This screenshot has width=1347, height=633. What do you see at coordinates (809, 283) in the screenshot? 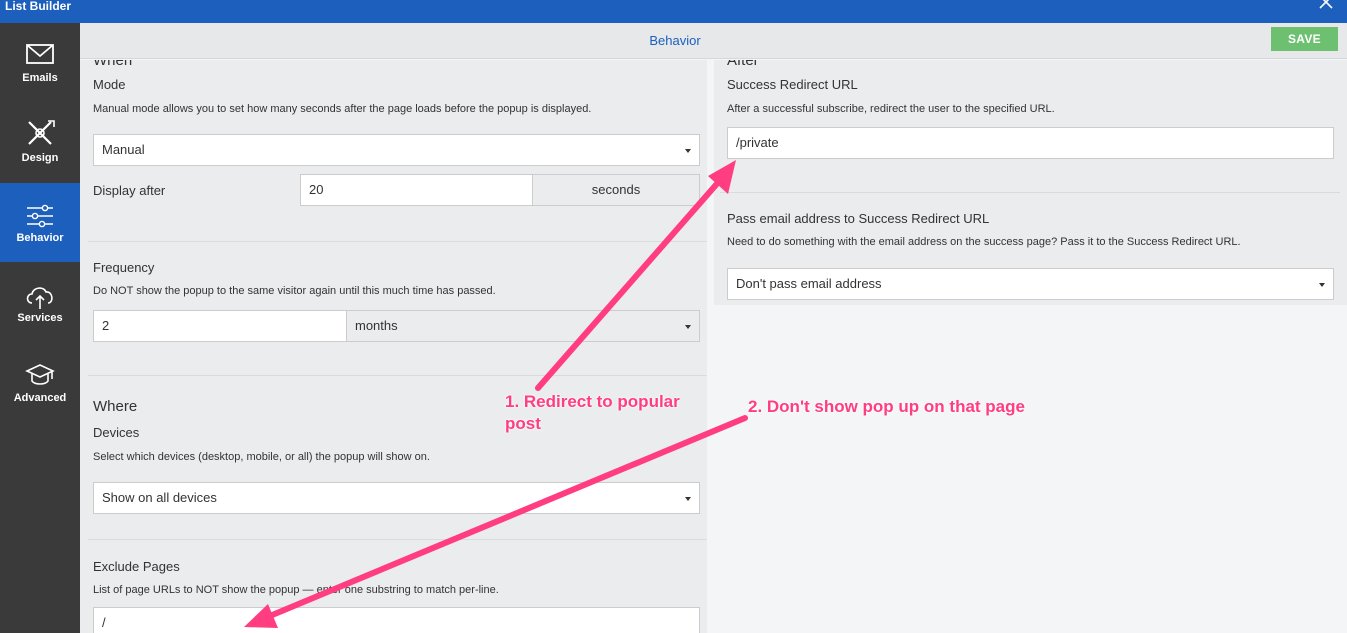
I see `pass-email-select-value: Don't pass email address` at bounding box center [809, 283].